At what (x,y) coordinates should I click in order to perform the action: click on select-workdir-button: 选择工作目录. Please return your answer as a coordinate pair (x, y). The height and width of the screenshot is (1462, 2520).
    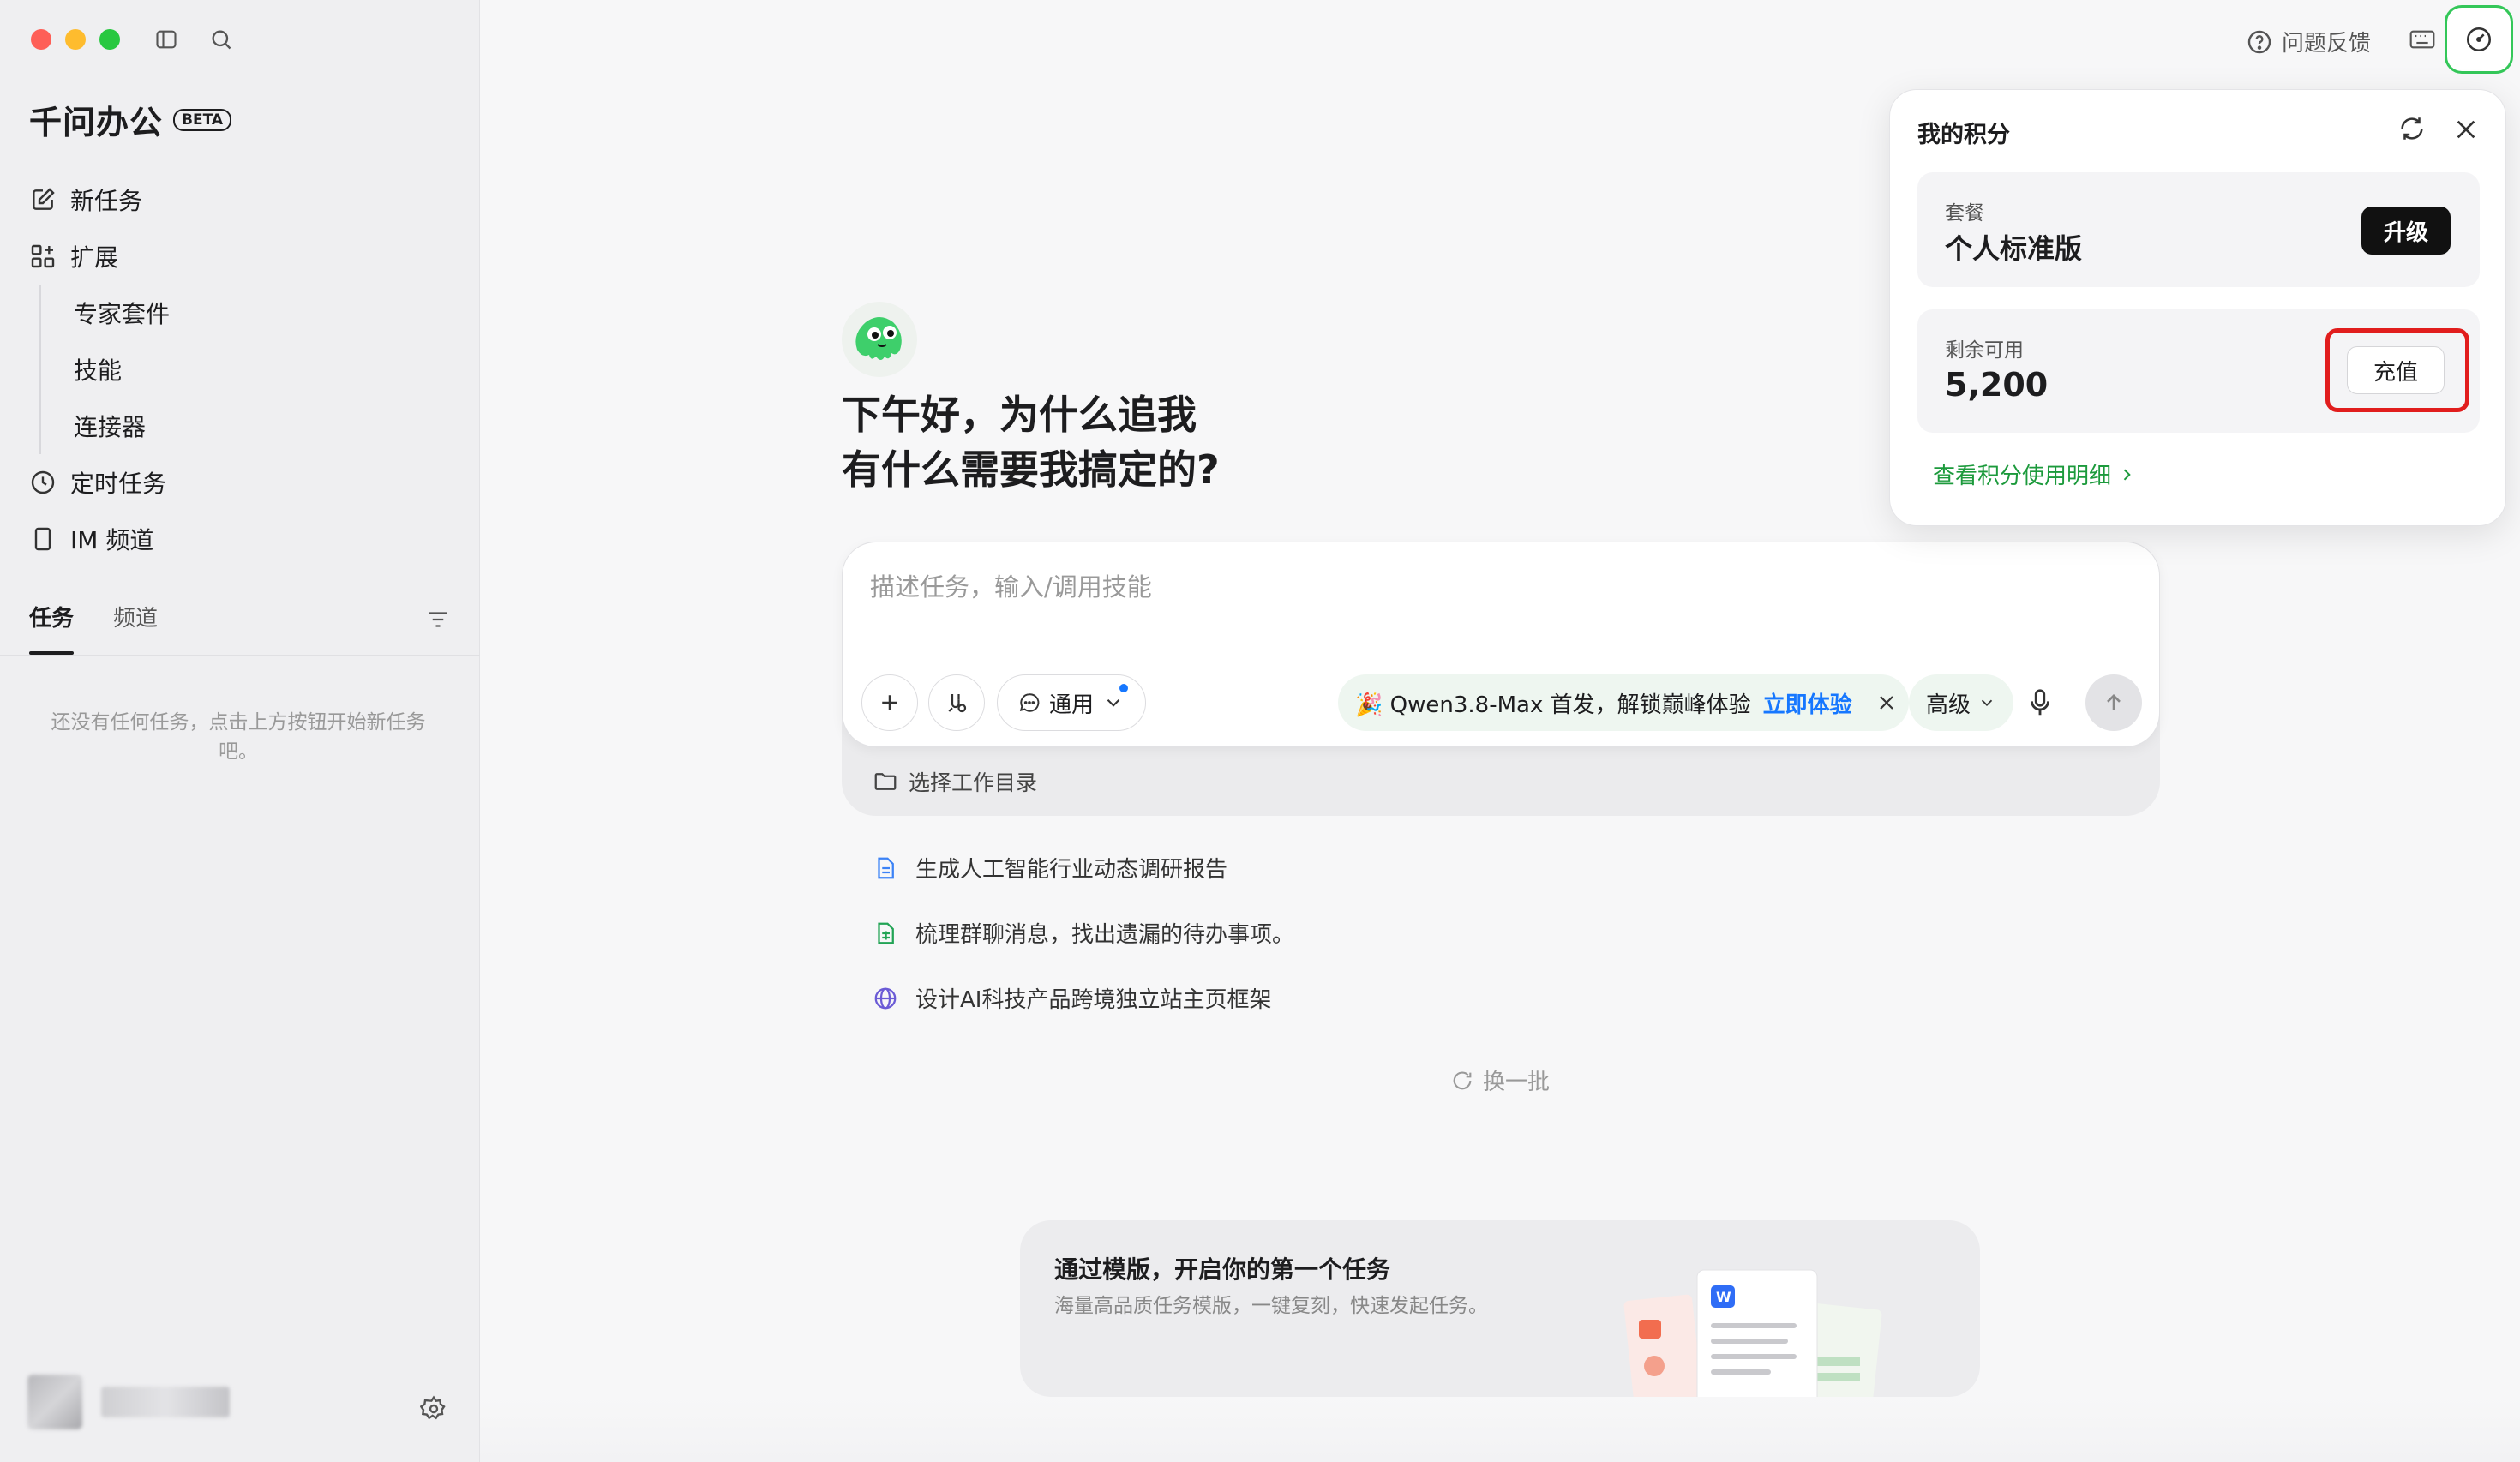
    Looking at the image, I should click on (955, 781).